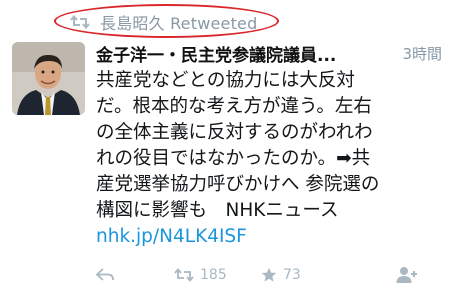 The height and width of the screenshot is (300, 450). What do you see at coordinates (48, 78) in the screenshot?
I see `avatar` at bounding box center [48, 78].